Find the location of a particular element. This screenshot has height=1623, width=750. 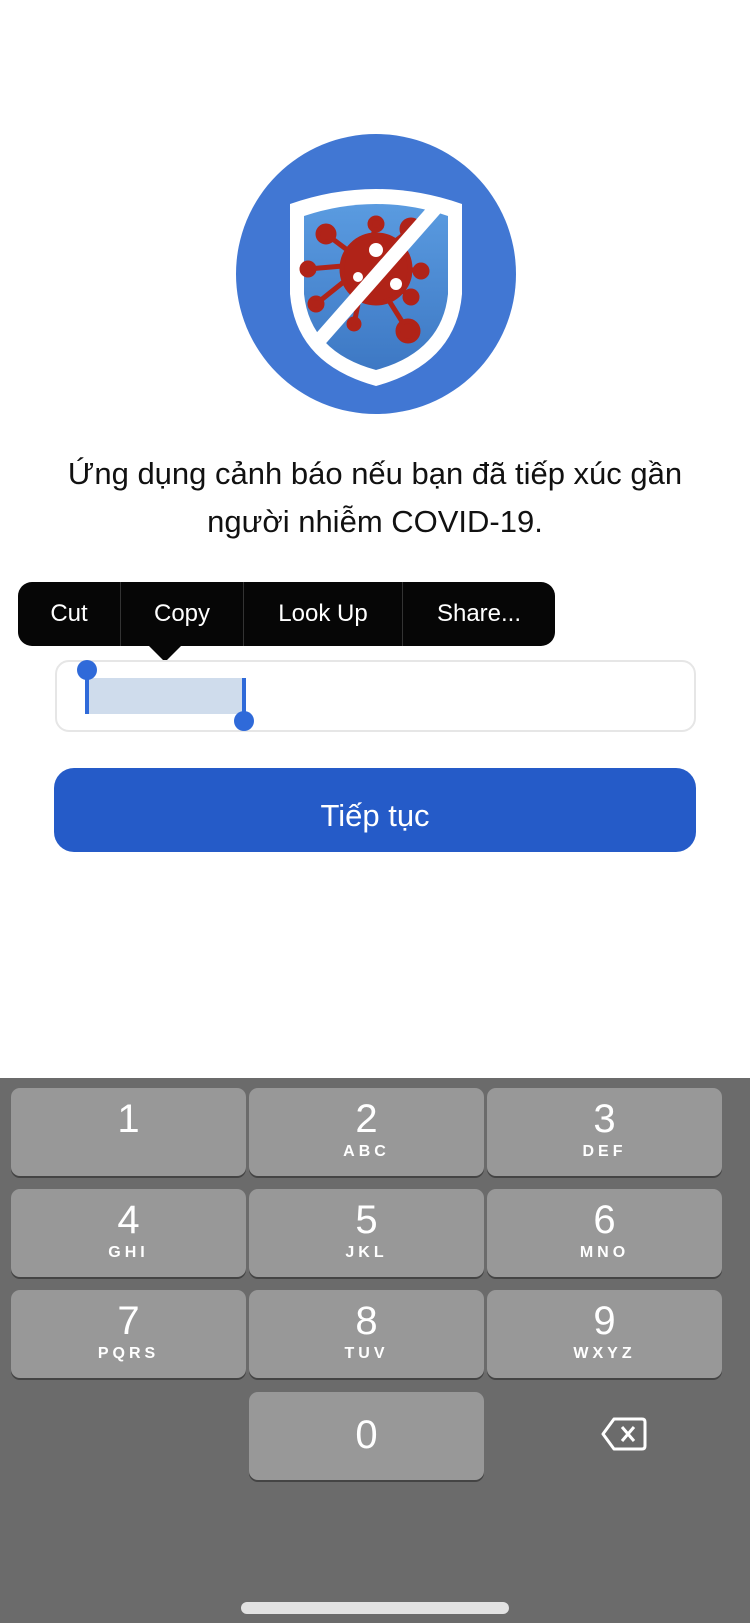

key-4: 4 GHI is located at coordinates (128, 1233).